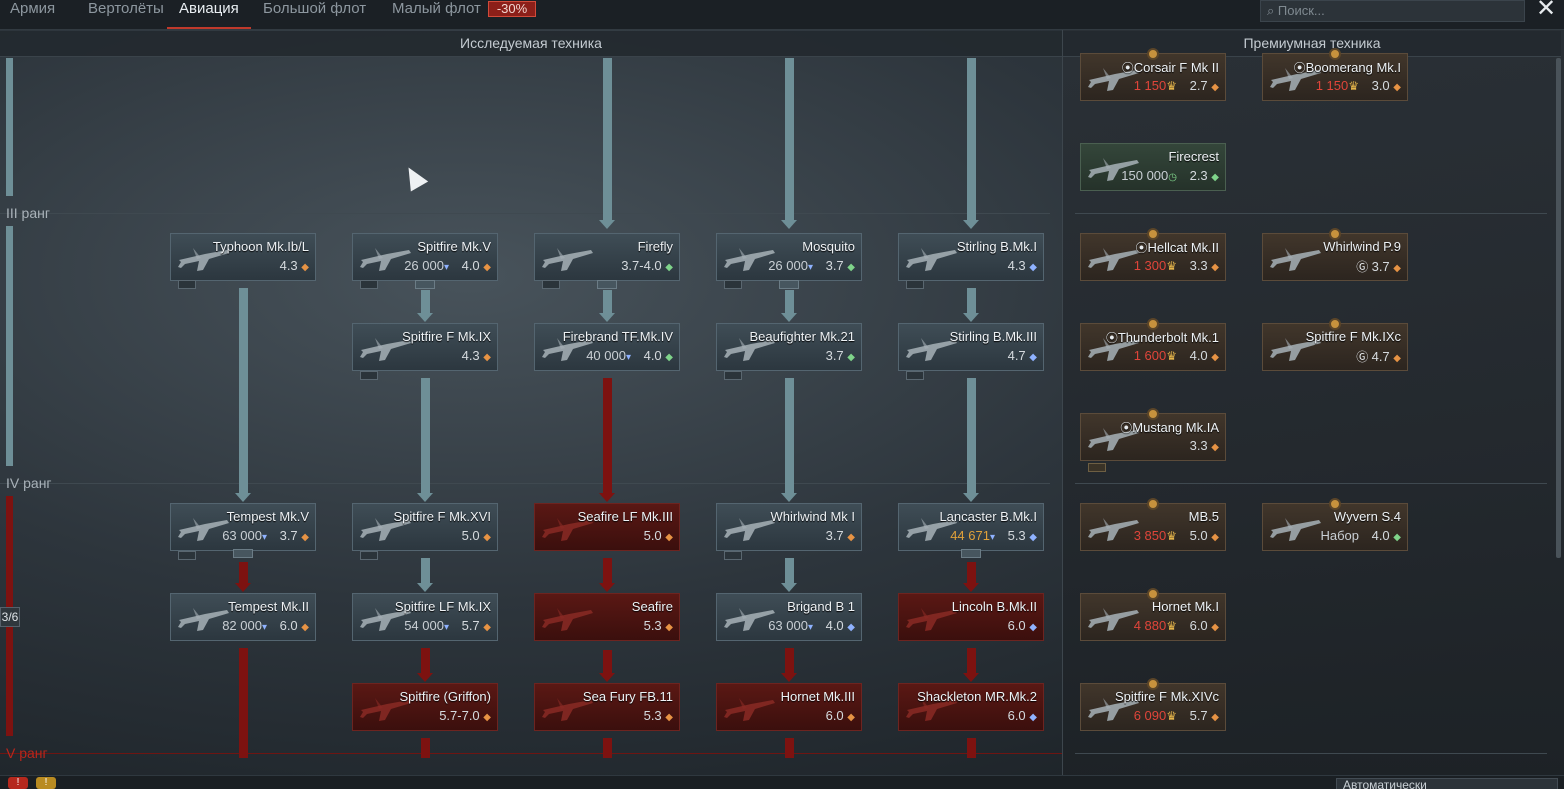  Describe the element at coordinates (1141, 248) in the screenshot. I see `premium-ring-icon: ⦿` at that location.